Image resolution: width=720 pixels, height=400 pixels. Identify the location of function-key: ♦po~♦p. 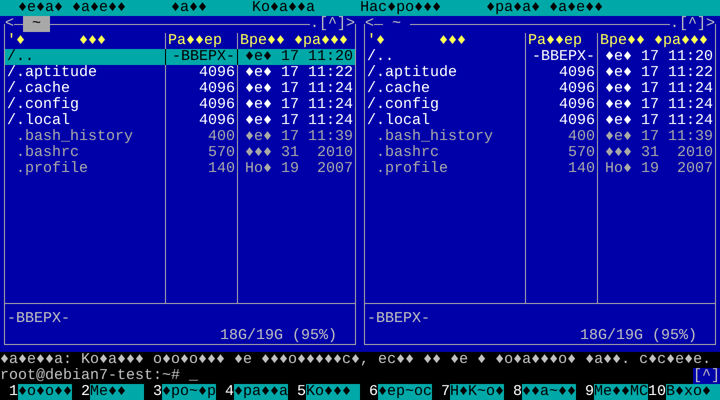
(189, 392).